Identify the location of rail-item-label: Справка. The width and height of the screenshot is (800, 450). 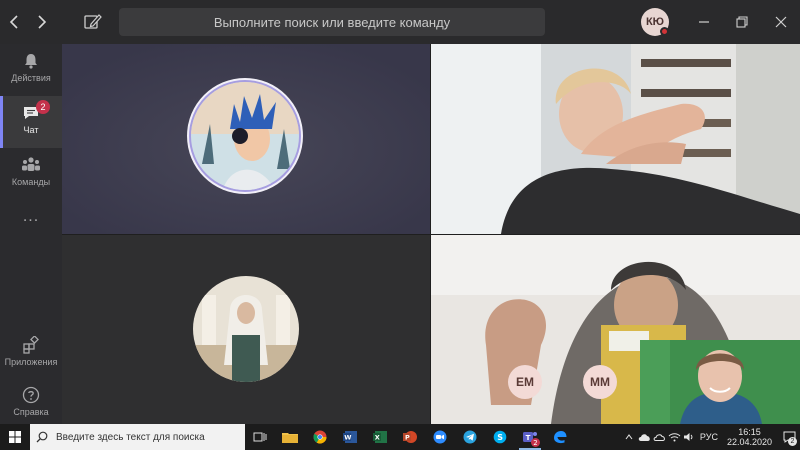
(31, 412).